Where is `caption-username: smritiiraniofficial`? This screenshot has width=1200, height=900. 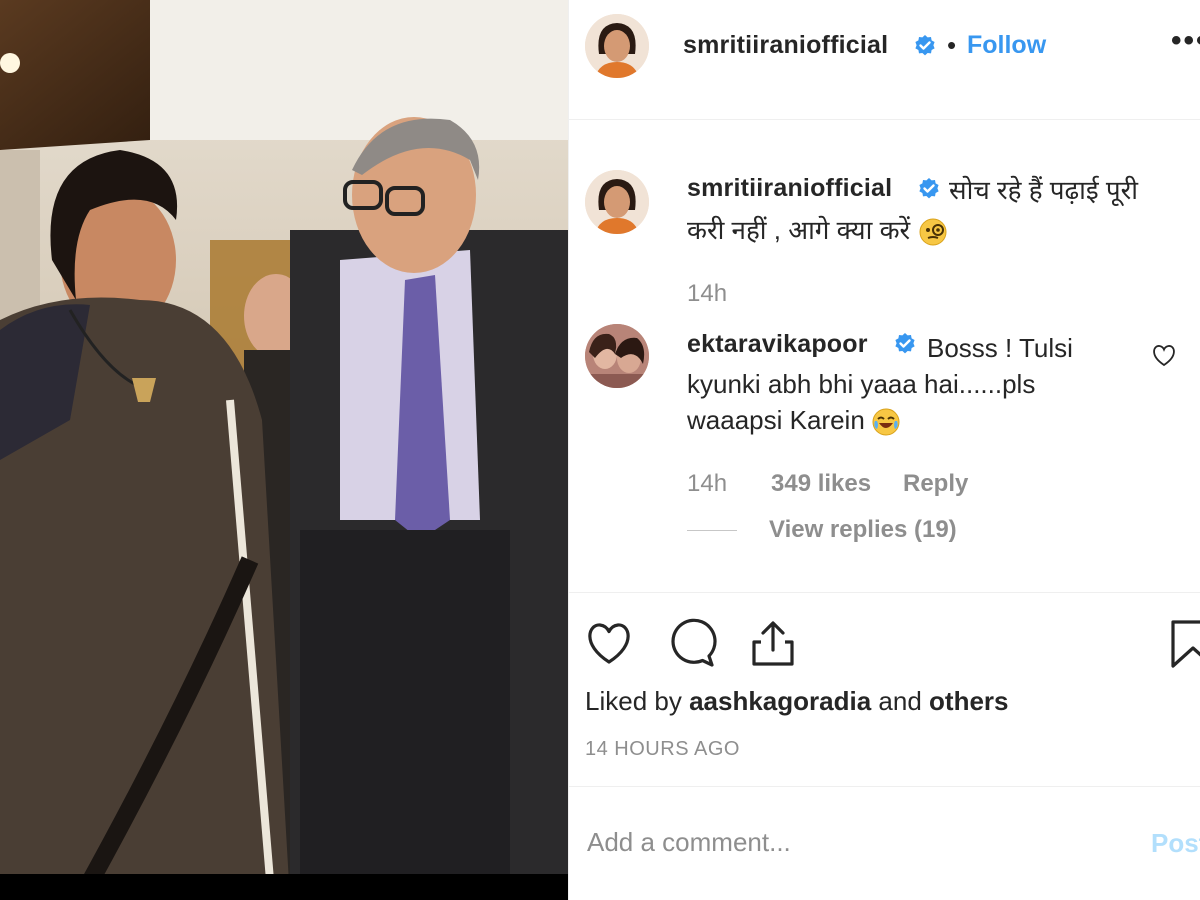
caption-username: smritiiraniofficial is located at coordinates (789, 188).